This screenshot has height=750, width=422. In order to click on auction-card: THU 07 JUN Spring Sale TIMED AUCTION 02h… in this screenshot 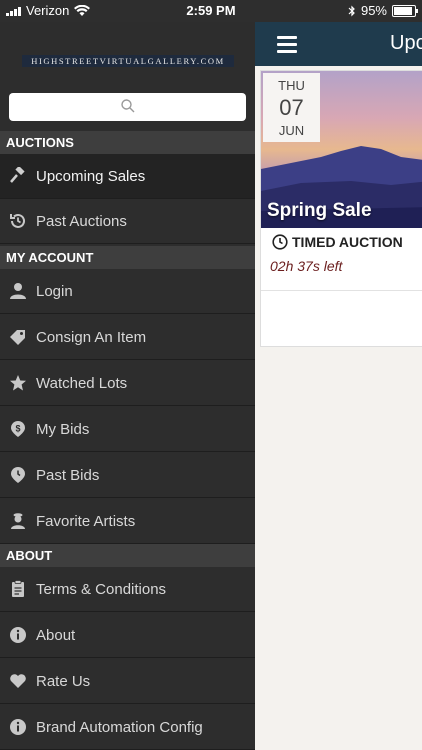, I will do `click(341, 208)`.